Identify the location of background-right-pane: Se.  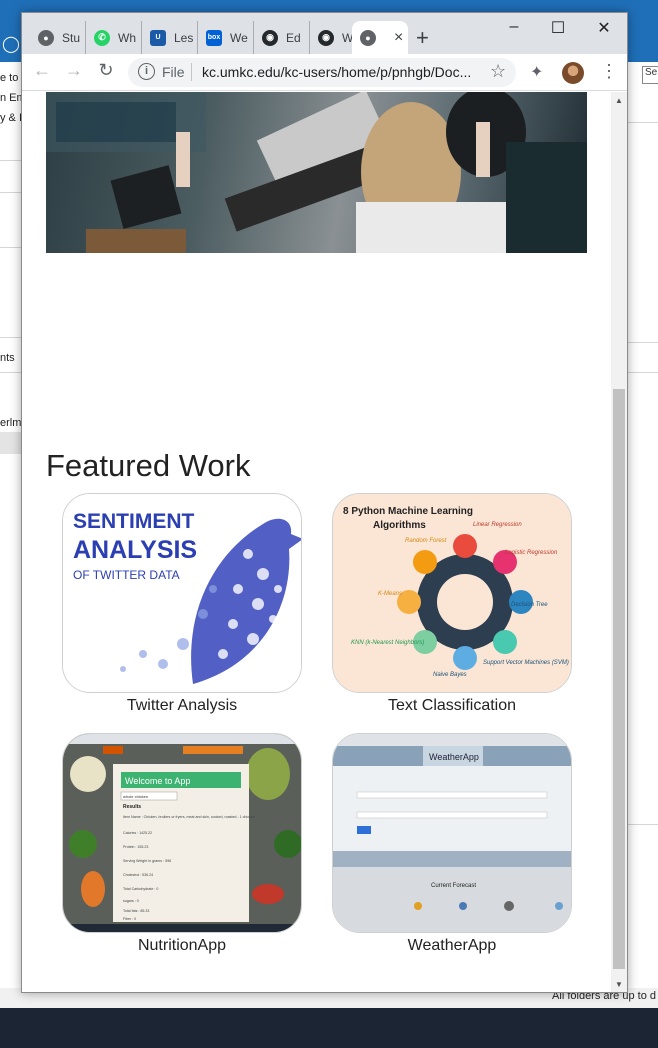
(643, 535).